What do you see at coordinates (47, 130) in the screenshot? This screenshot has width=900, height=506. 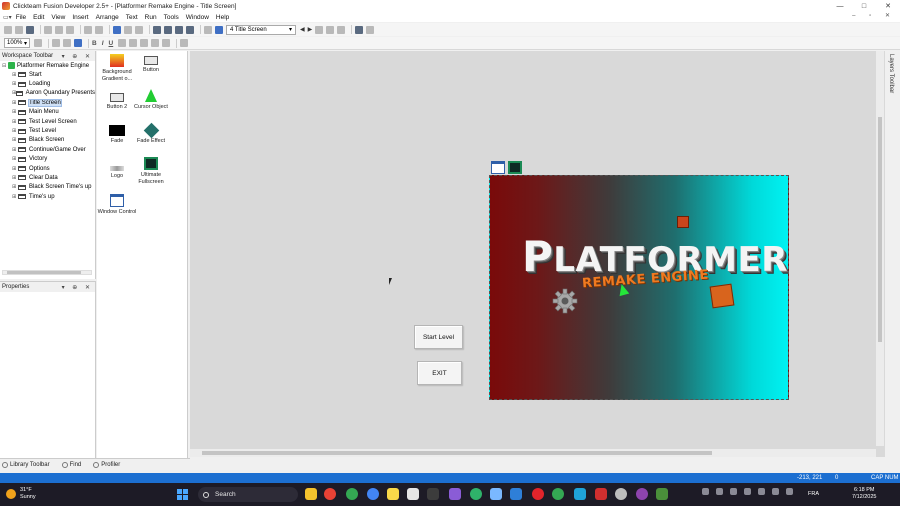 I see `tree-frame-test-level: ⊞ Test Level` at bounding box center [47, 130].